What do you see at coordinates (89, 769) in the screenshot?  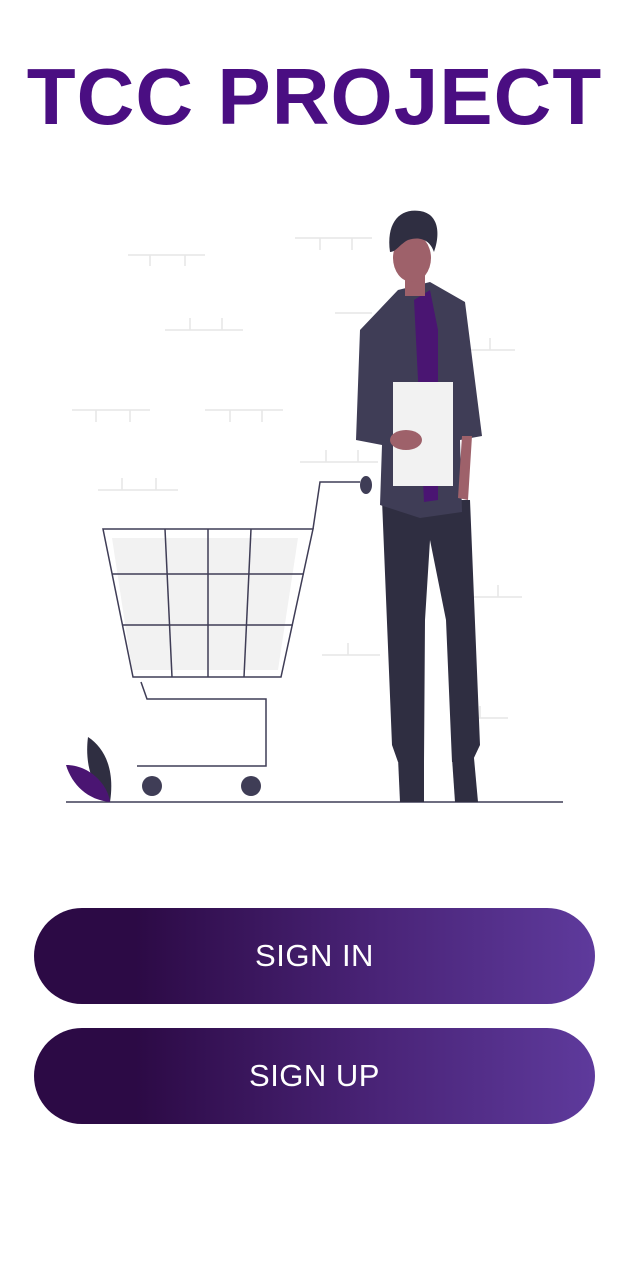 I see `plant-icon` at bounding box center [89, 769].